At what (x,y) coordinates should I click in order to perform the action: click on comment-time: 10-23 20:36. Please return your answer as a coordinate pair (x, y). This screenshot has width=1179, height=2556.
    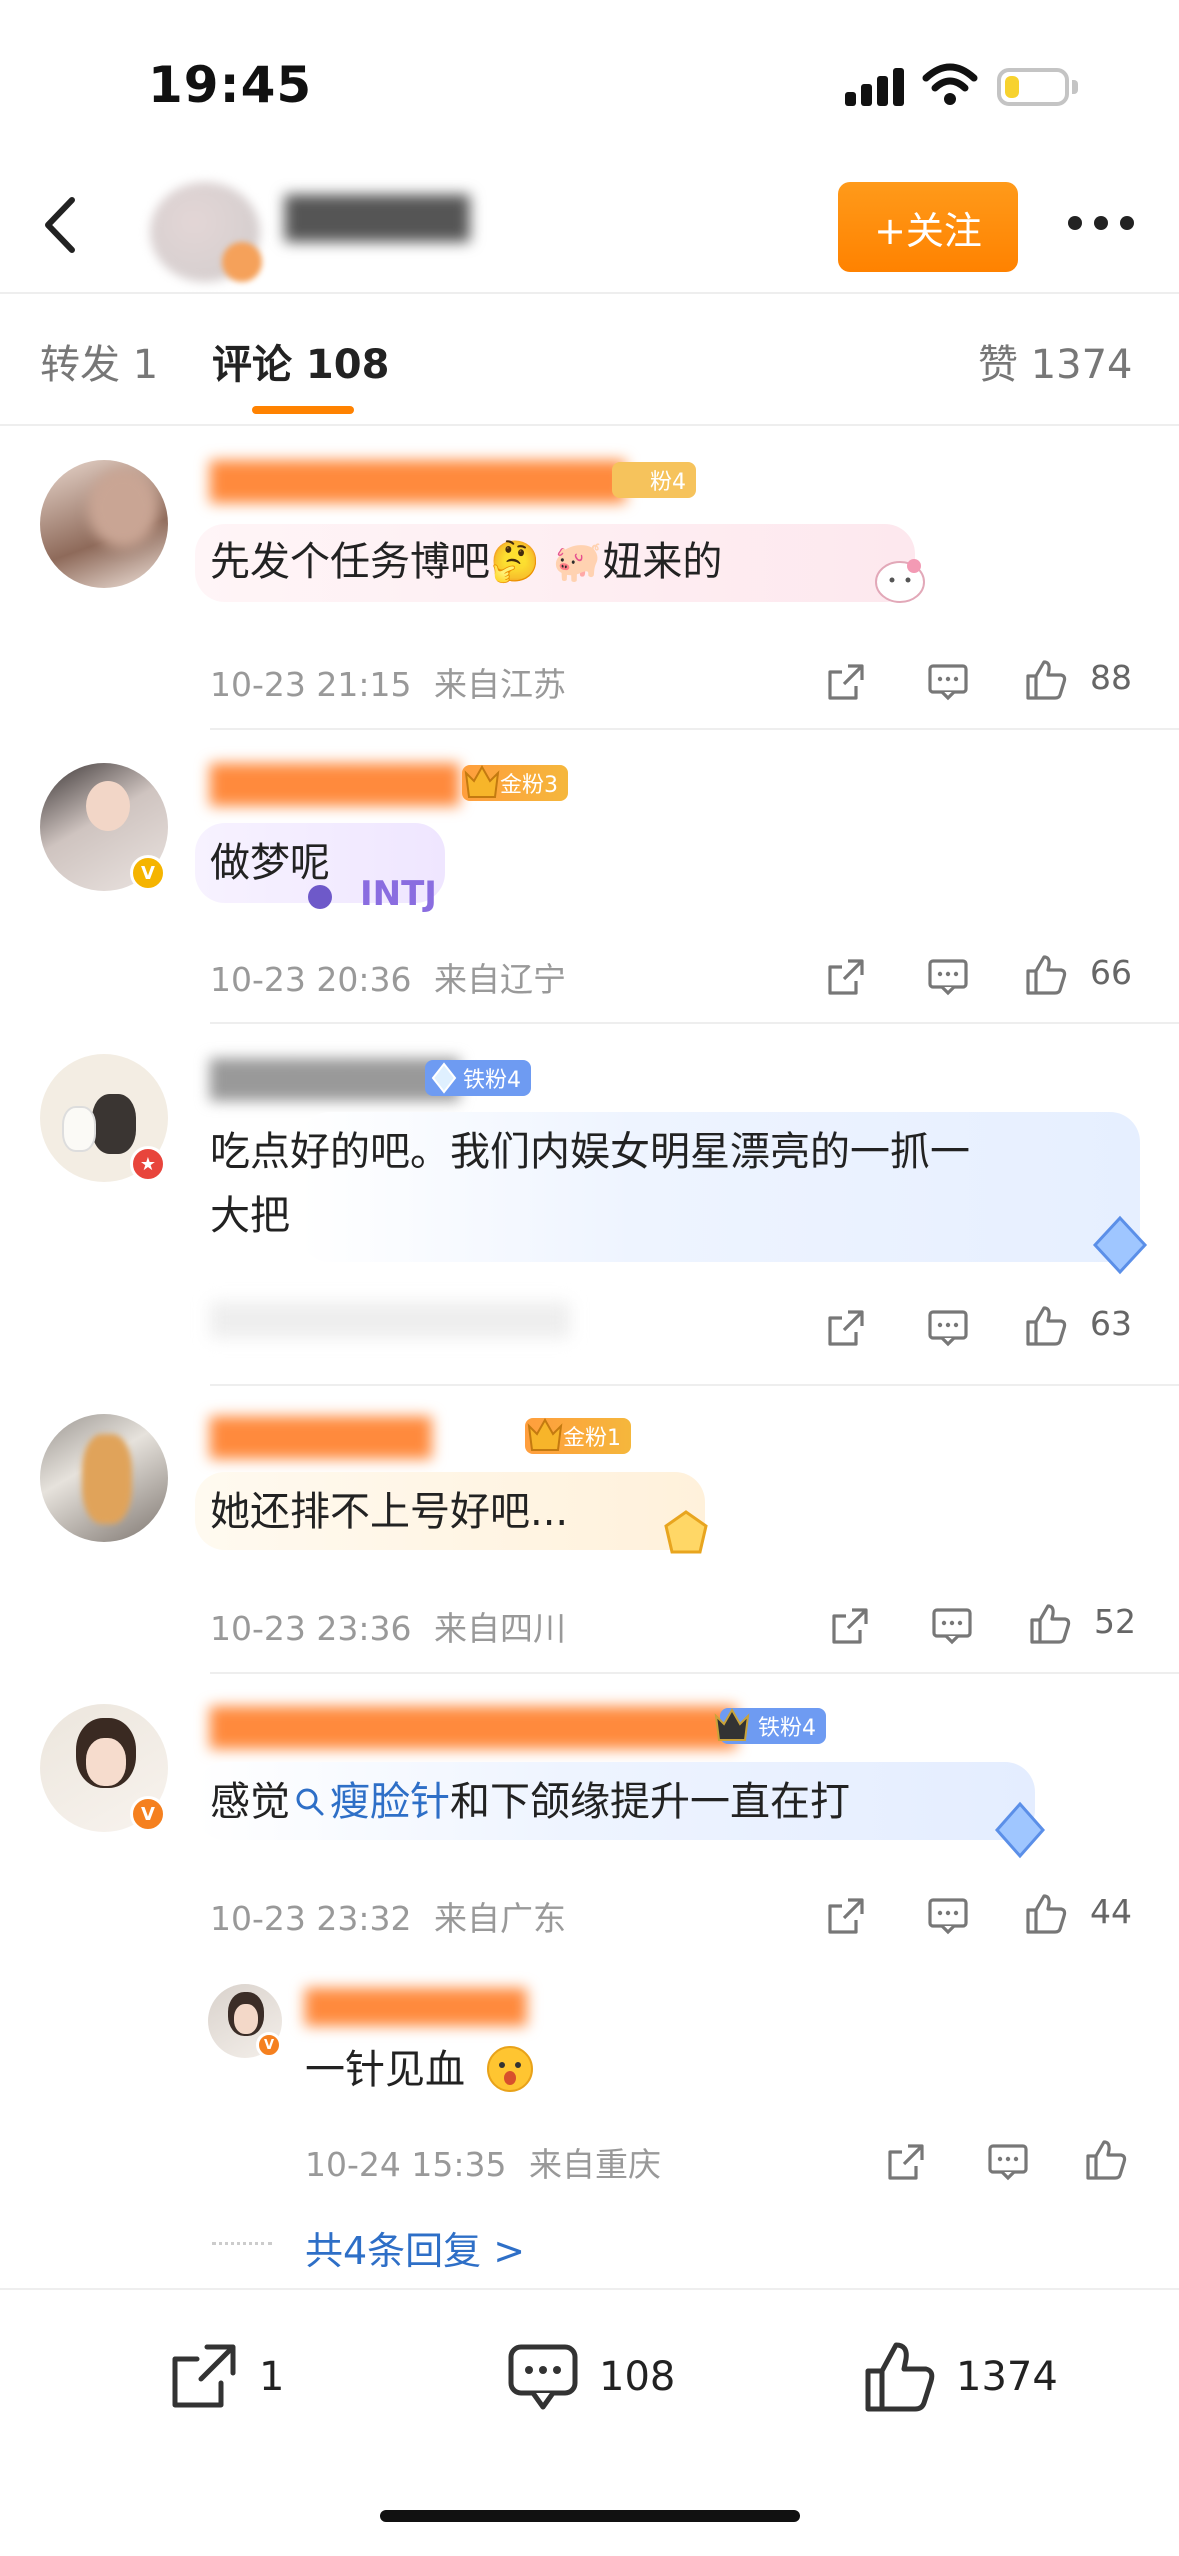
    Looking at the image, I should click on (311, 979).